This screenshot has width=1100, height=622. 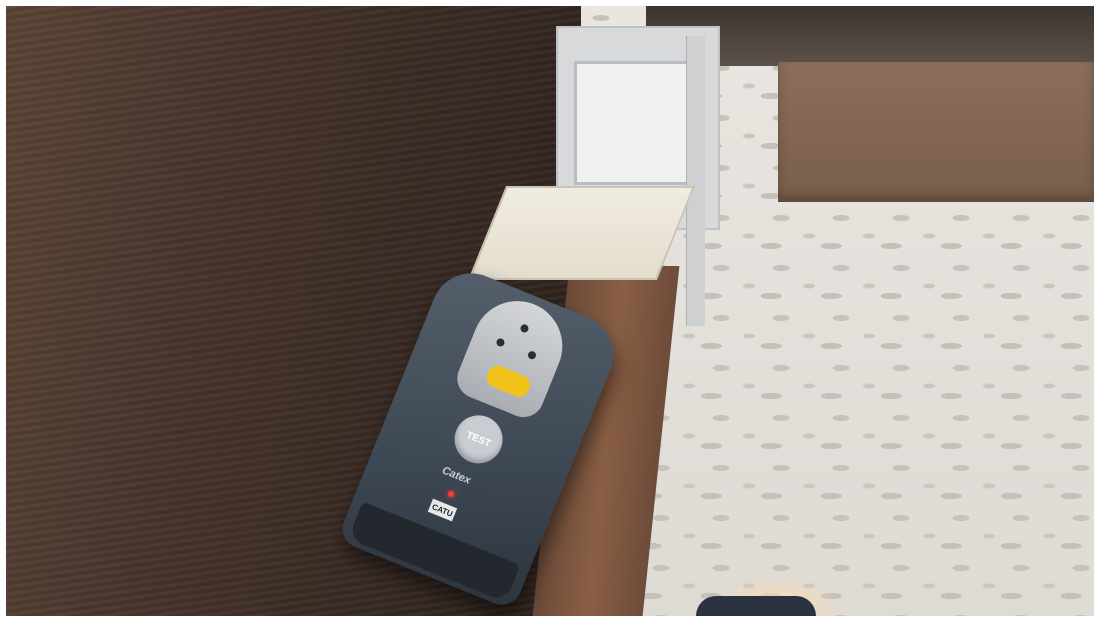 I want to click on test-button: TEST, so click(x=478, y=439).